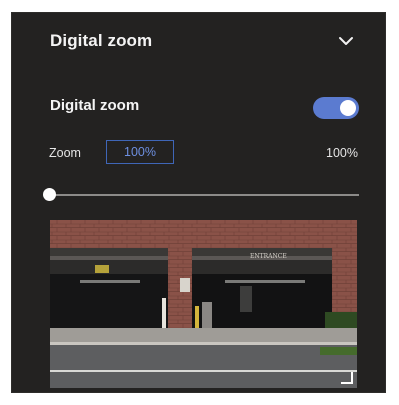  Describe the element at coordinates (342, 153) in the screenshot. I see `zoom-value-readout: 100%` at that location.